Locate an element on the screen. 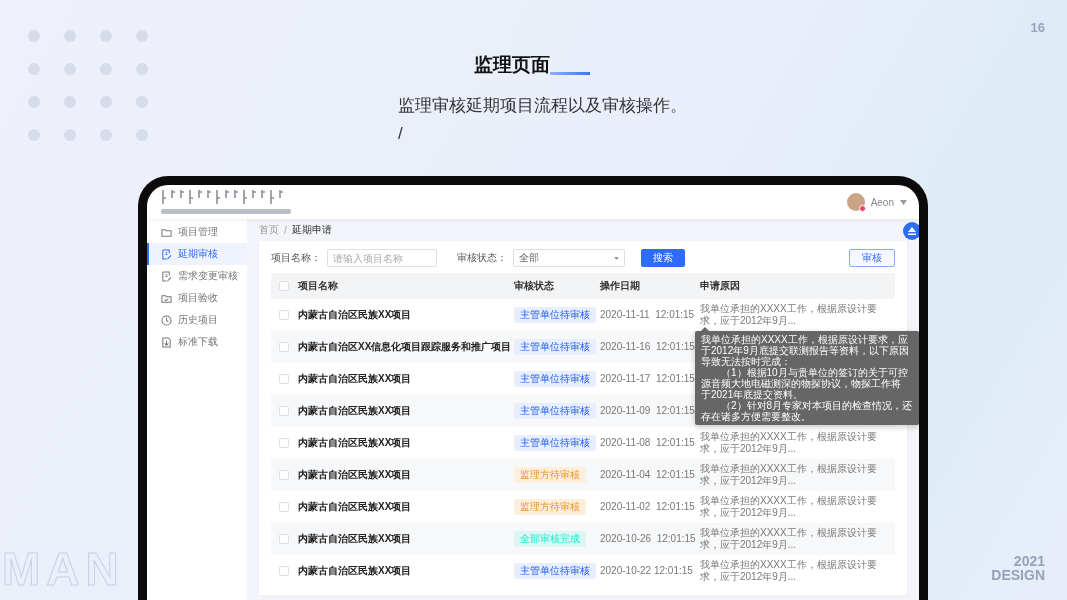 This screenshot has height=600, width=1067. user-avatar is located at coordinates (855, 202).